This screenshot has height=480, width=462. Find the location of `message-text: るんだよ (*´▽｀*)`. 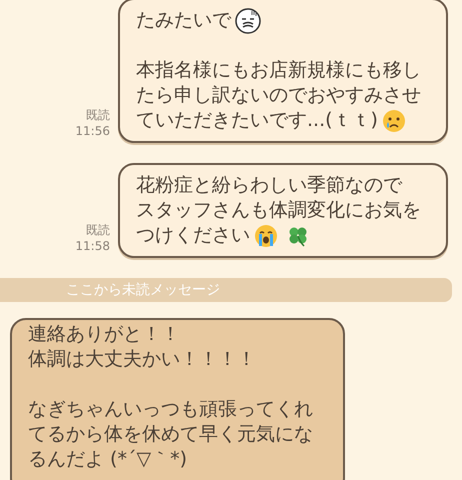

message-text: るんだよ (*´▽｀*) is located at coordinates (107, 459).